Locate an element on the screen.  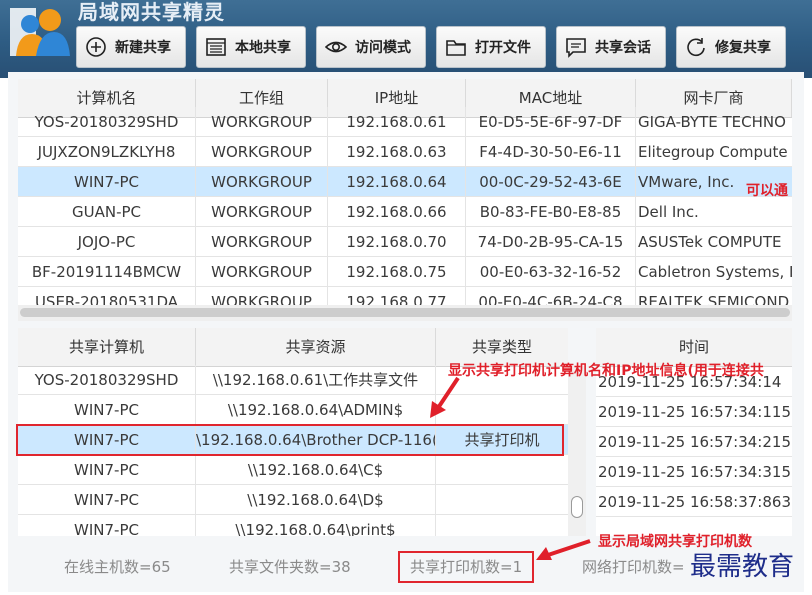
cell-mac: 74-D0-2B-95-CA-15 is located at coordinates (551, 242).